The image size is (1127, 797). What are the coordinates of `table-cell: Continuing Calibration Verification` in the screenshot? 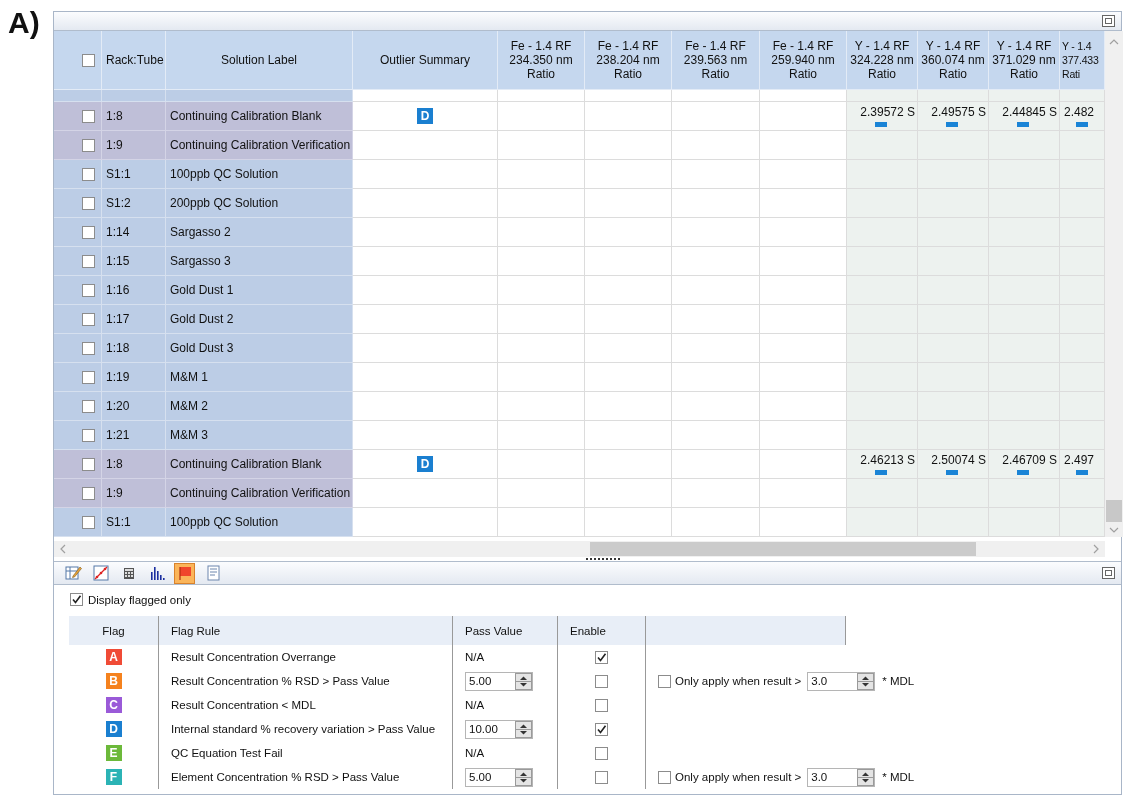 It's located at (259, 493).